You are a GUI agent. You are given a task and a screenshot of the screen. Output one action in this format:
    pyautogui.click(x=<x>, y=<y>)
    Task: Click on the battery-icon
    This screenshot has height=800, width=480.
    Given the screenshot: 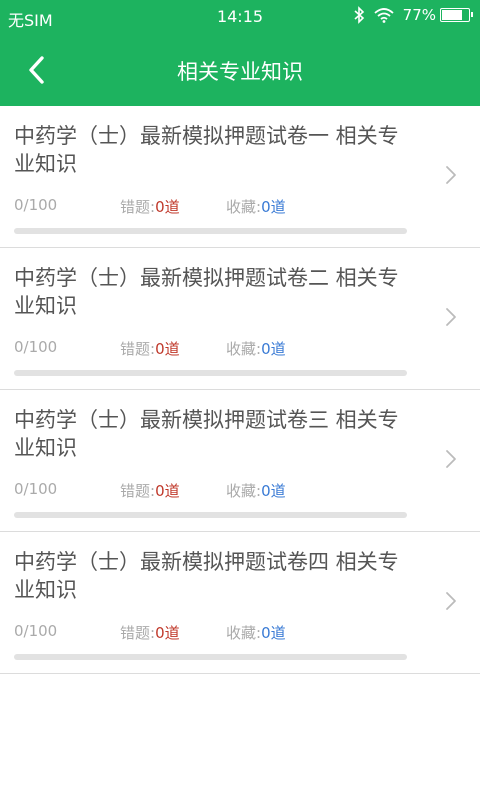 What is the action you would take?
    pyautogui.click(x=456, y=15)
    